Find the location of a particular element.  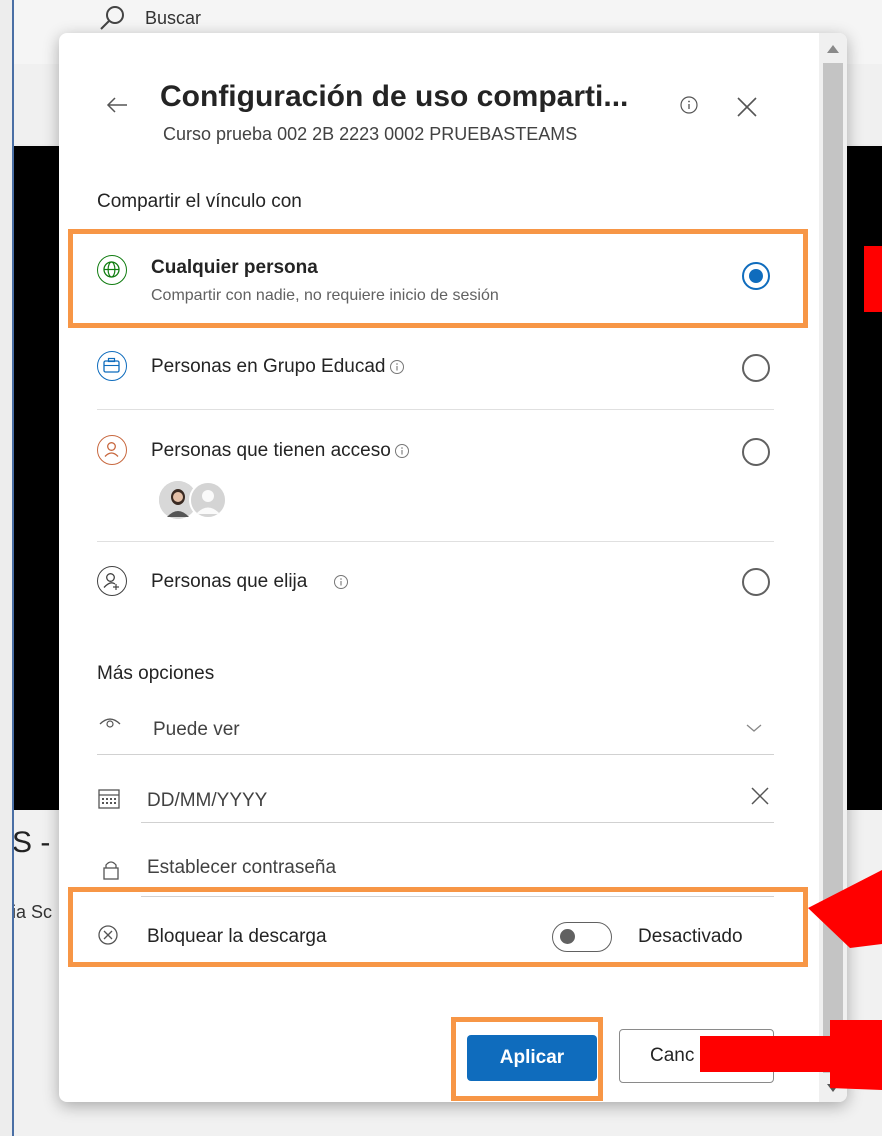

chevron-down-icon is located at coordinates (754, 730).